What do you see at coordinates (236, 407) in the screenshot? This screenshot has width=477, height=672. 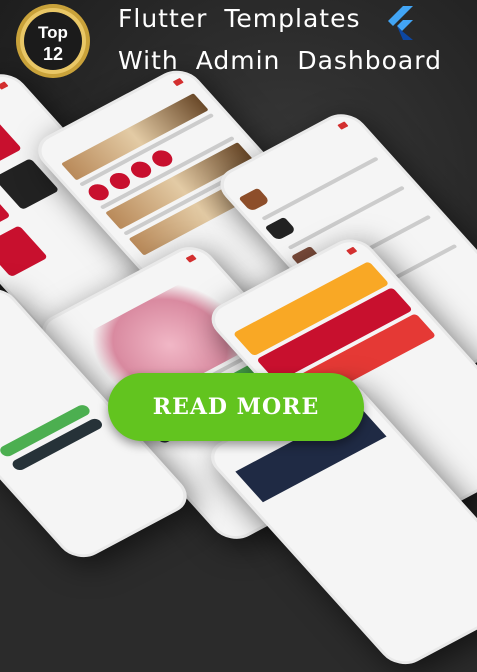 I see `read-more-button: READ MORE` at bounding box center [236, 407].